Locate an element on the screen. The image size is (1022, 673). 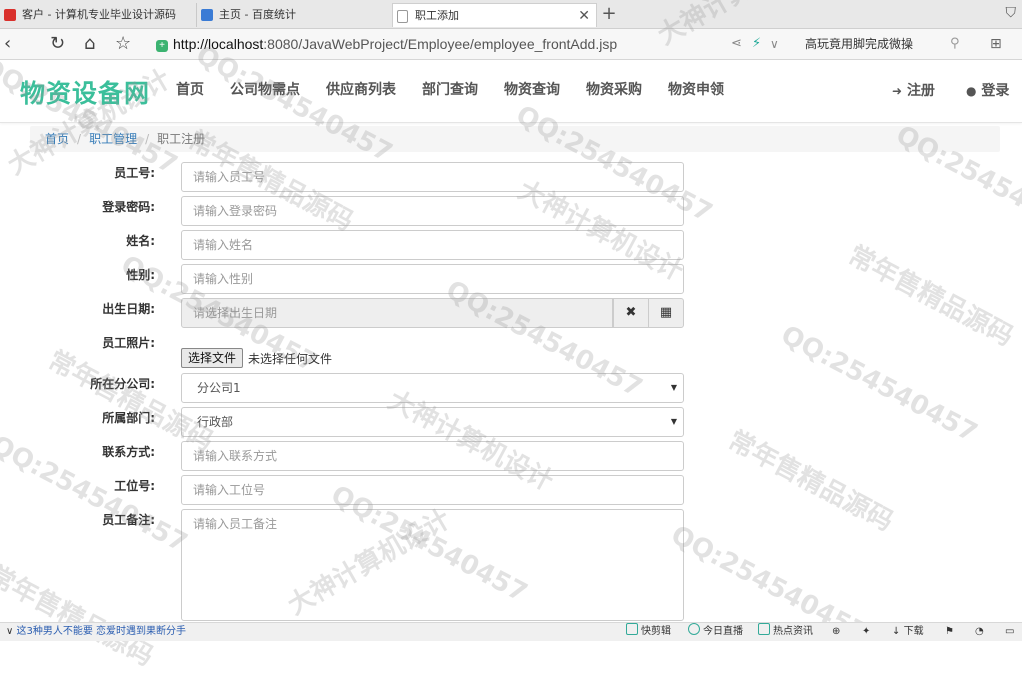
nav-company-needs: 公司物需点 is located at coordinates (265, 89).